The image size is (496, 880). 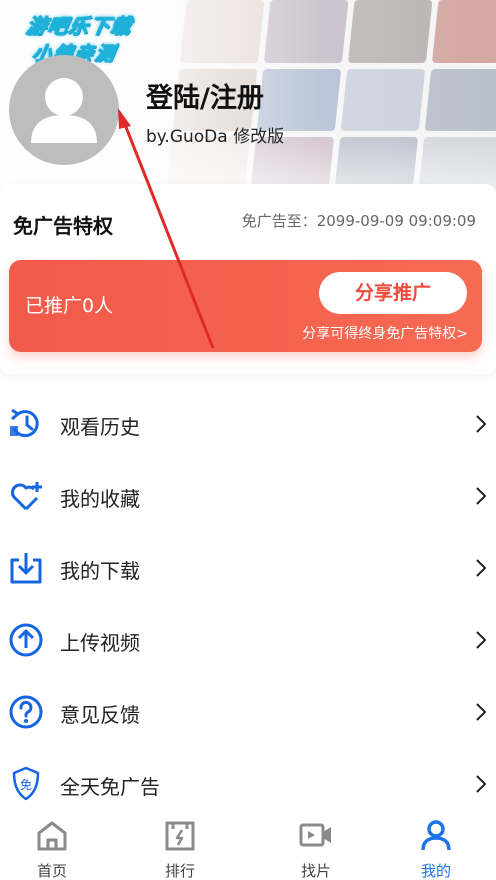 I want to click on user-icon, so click(x=436, y=835).